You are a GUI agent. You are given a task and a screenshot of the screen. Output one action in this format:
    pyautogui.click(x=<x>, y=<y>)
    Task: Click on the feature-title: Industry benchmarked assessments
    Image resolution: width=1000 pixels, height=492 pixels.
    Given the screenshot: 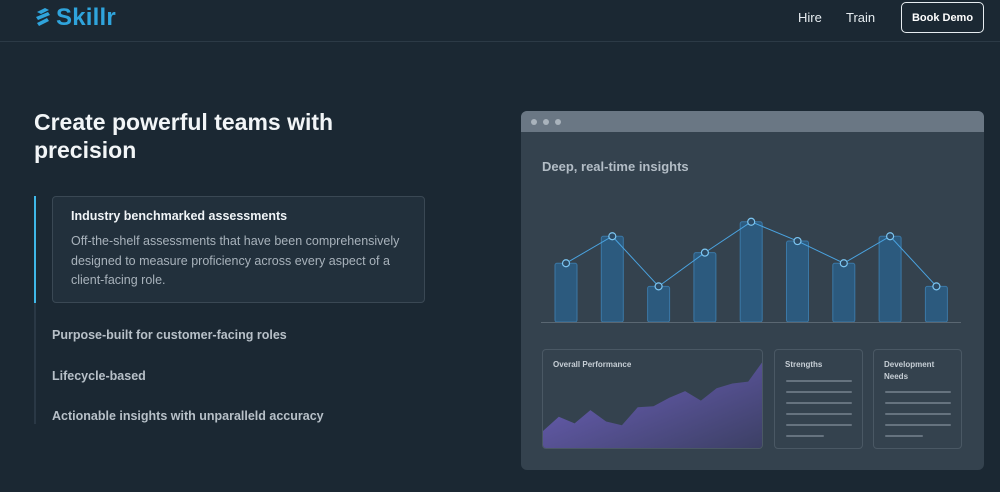 What is the action you would take?
    pyautogui.click(x=179, y=216)
    